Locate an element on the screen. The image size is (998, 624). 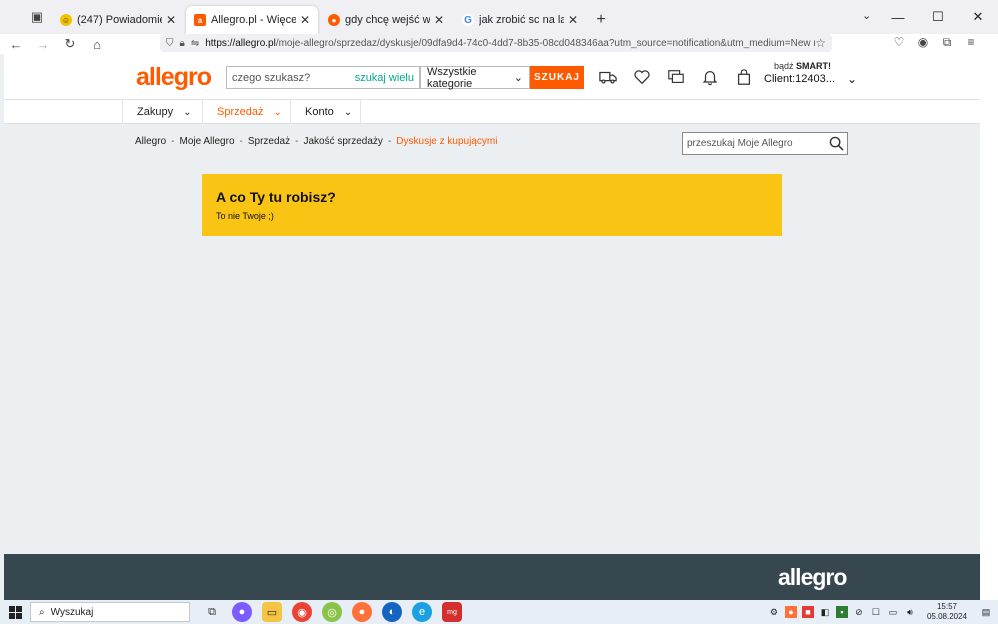
clock: 15:57 05.08.2024 is located at coordinates (947, 612).